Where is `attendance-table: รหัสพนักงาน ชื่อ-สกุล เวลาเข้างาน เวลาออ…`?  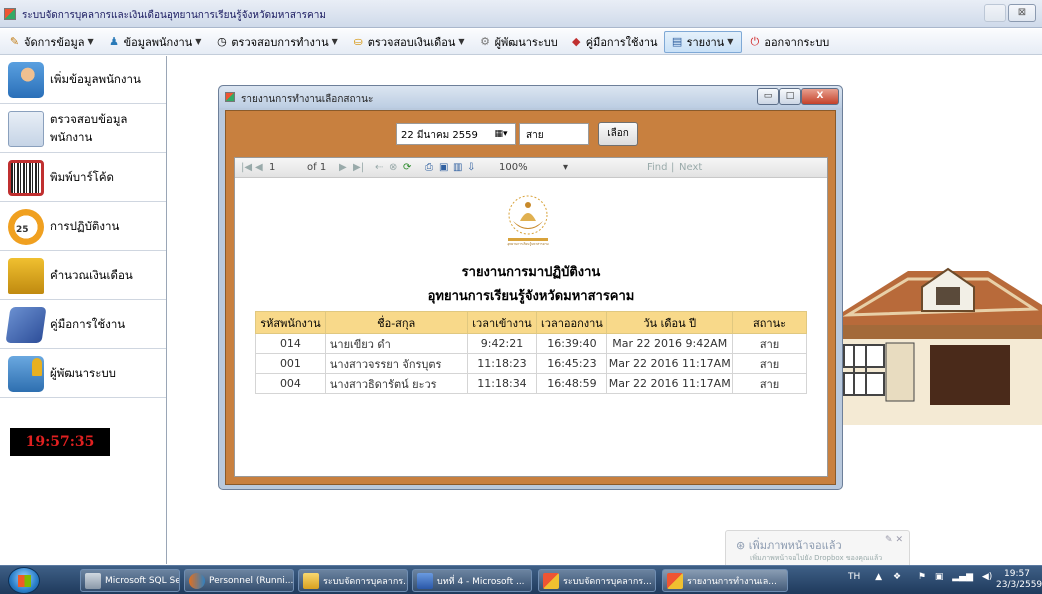 attendance-table: รหัสพนักงาน ชื่อ-สกุล เวลาเข้างาน เวลาออ… is located at coordinates (531, 352).